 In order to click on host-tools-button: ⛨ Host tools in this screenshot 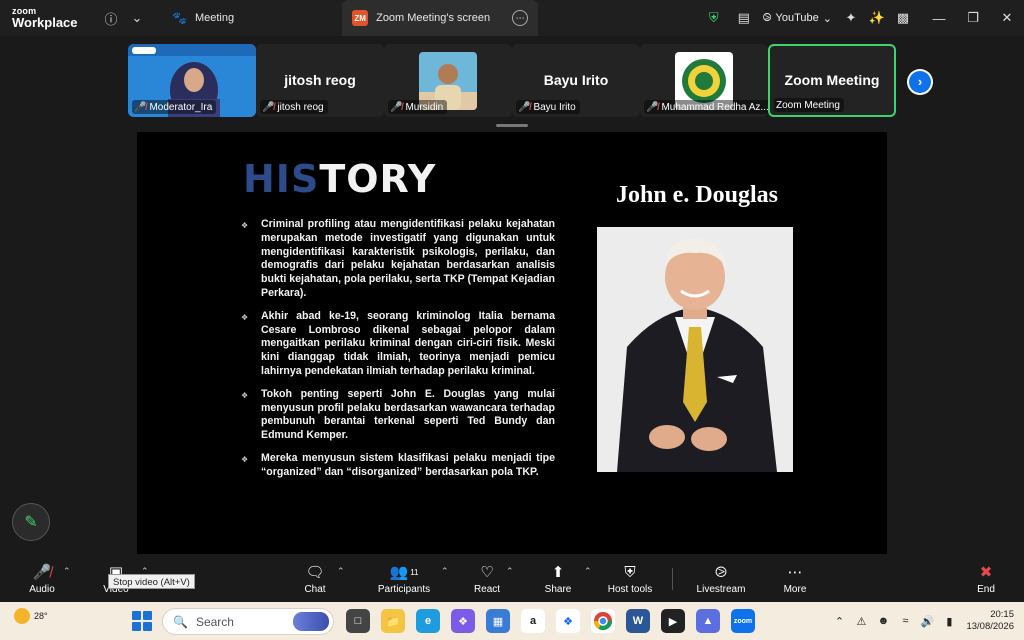, I will do `click(630, 580)`.